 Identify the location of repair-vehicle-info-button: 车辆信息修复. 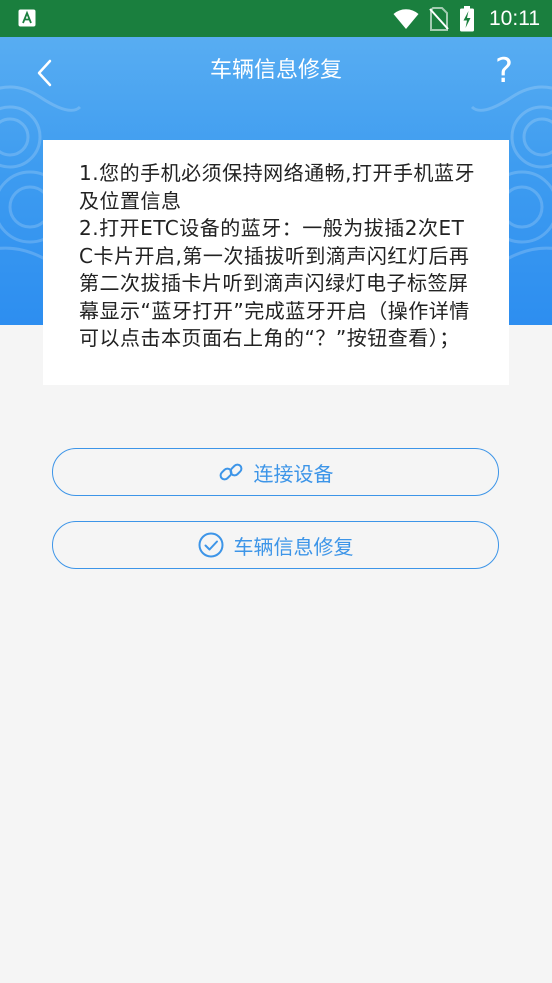
(275, 545).